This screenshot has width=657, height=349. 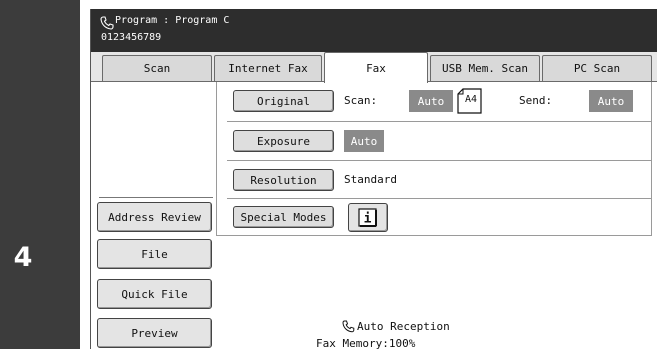 I want to click on exposure-button: Exposure, so click(x=283, y=141).